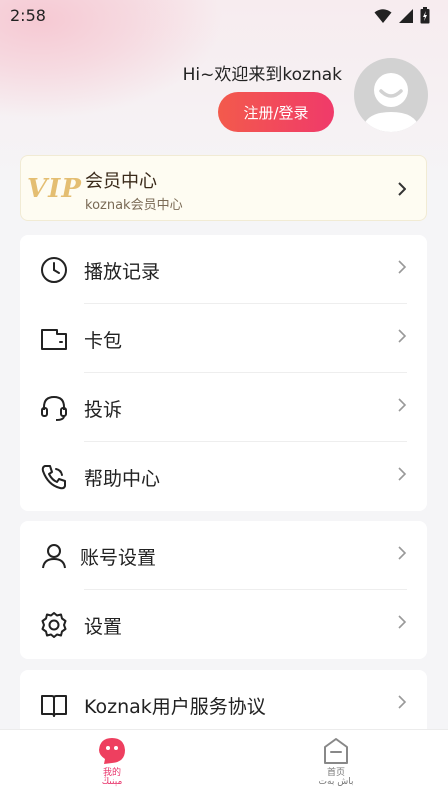 The image size is (448, 797). I want to click on headset-icon, so click(54, 408).